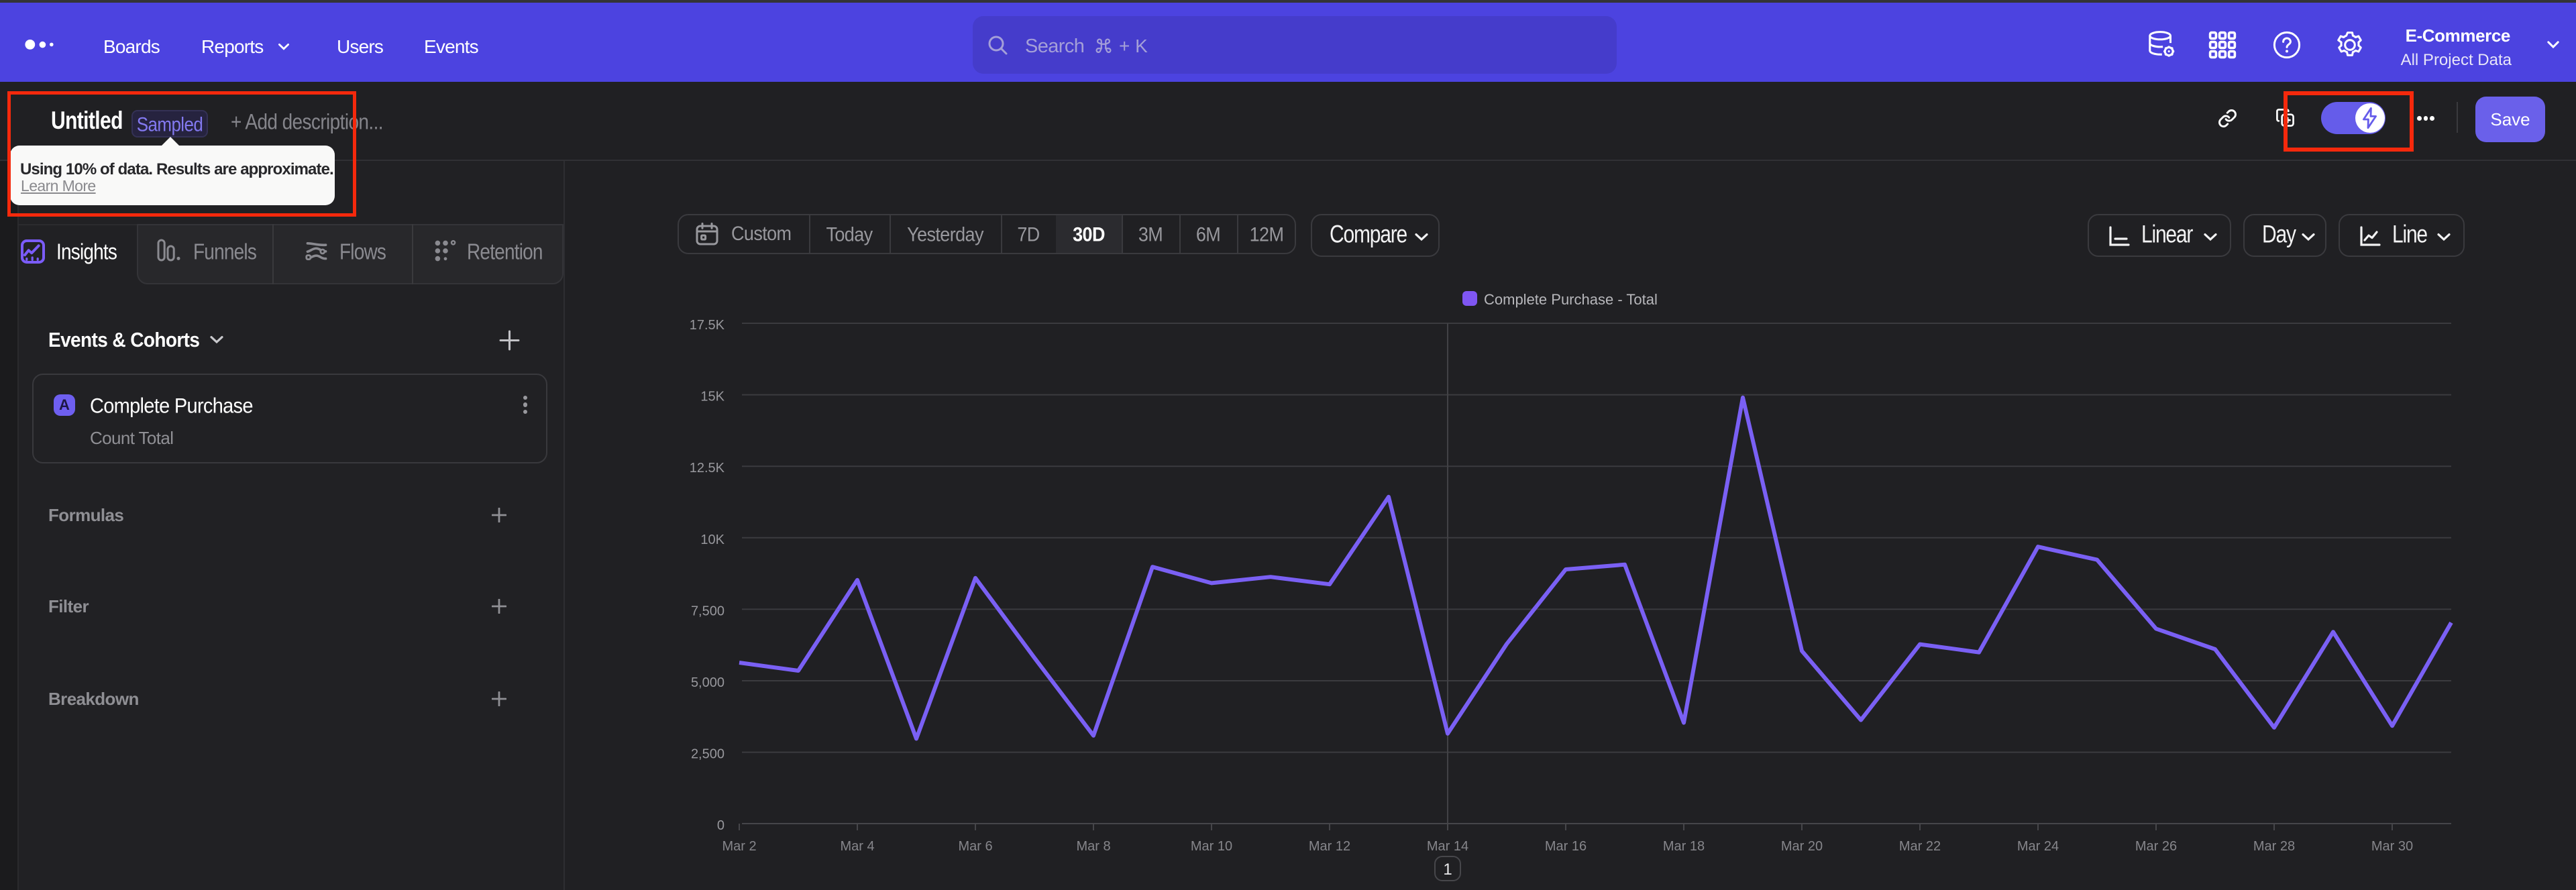  I want to click on svg-text: Mar 30, so click(2392, 846).